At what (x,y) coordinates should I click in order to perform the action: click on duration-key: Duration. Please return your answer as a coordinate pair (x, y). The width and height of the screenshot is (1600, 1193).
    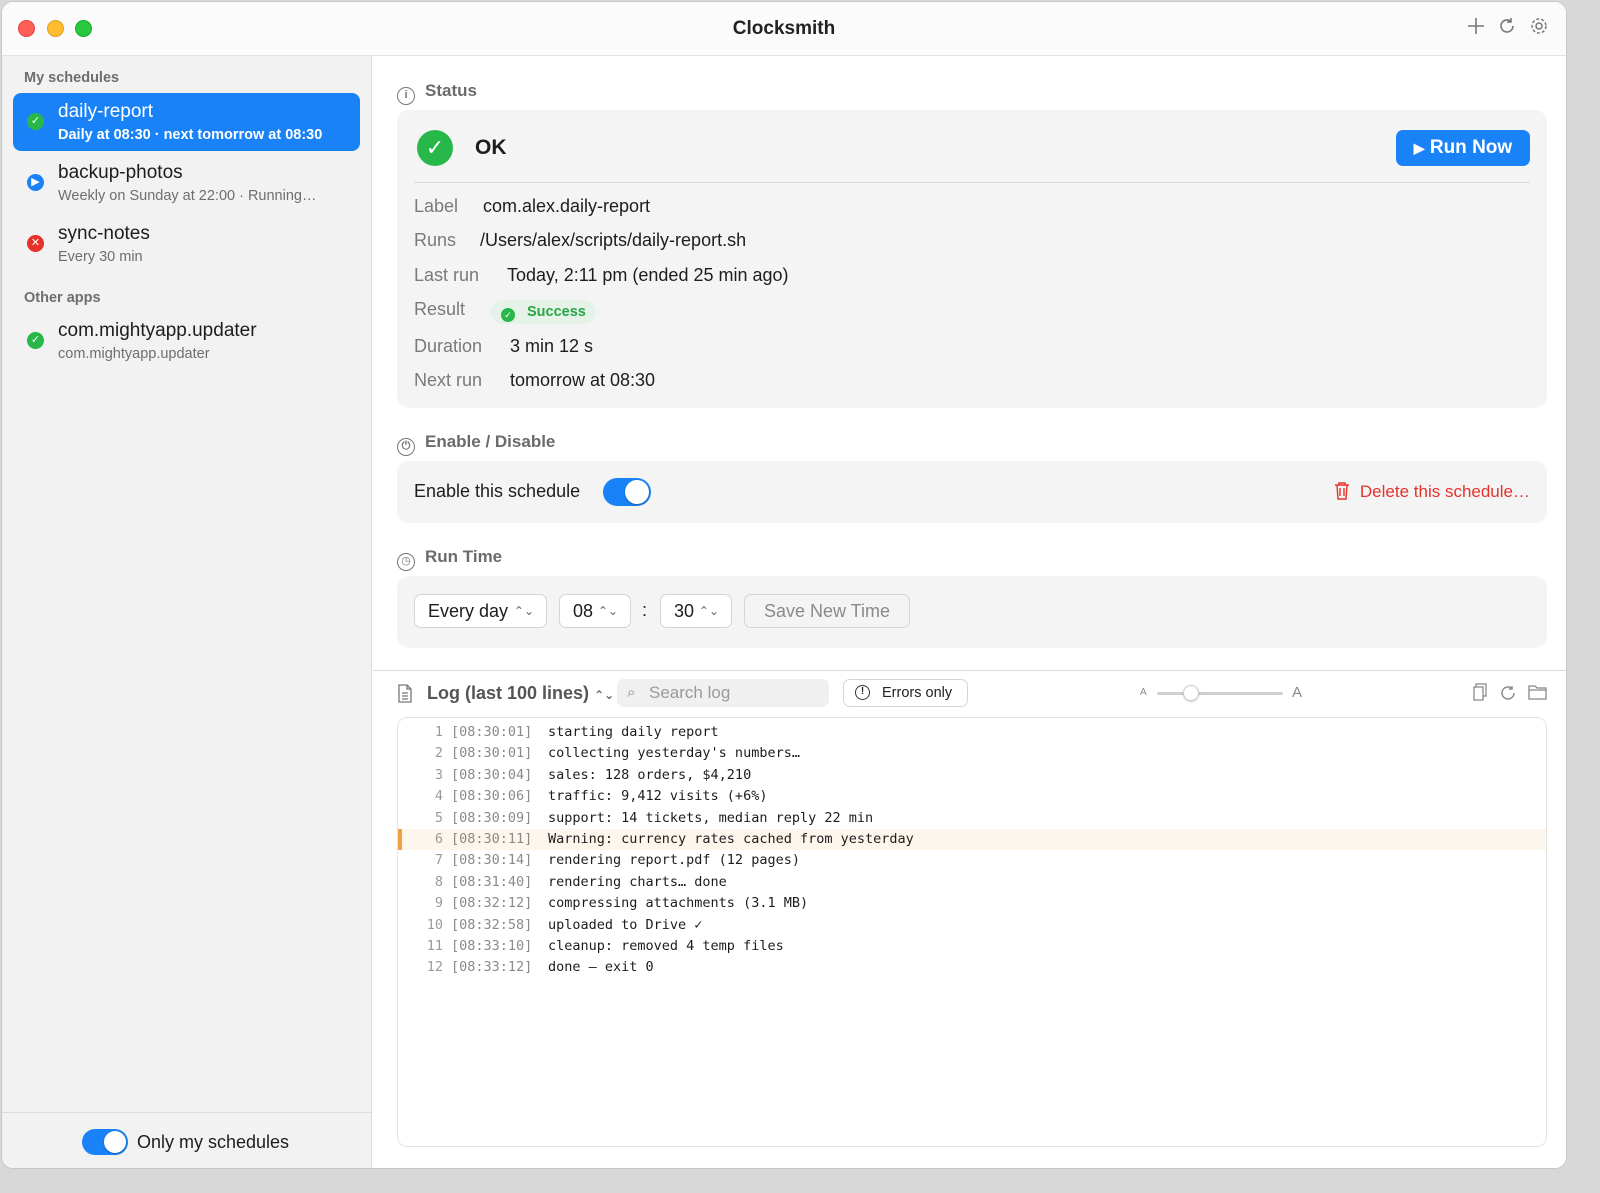
    Looking at the image, I should click on (448, 346).